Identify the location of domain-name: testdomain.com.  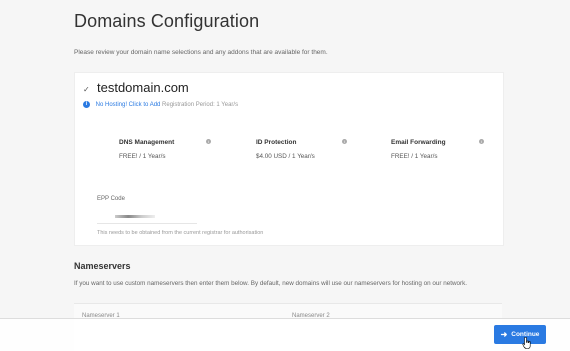
(143, 87).